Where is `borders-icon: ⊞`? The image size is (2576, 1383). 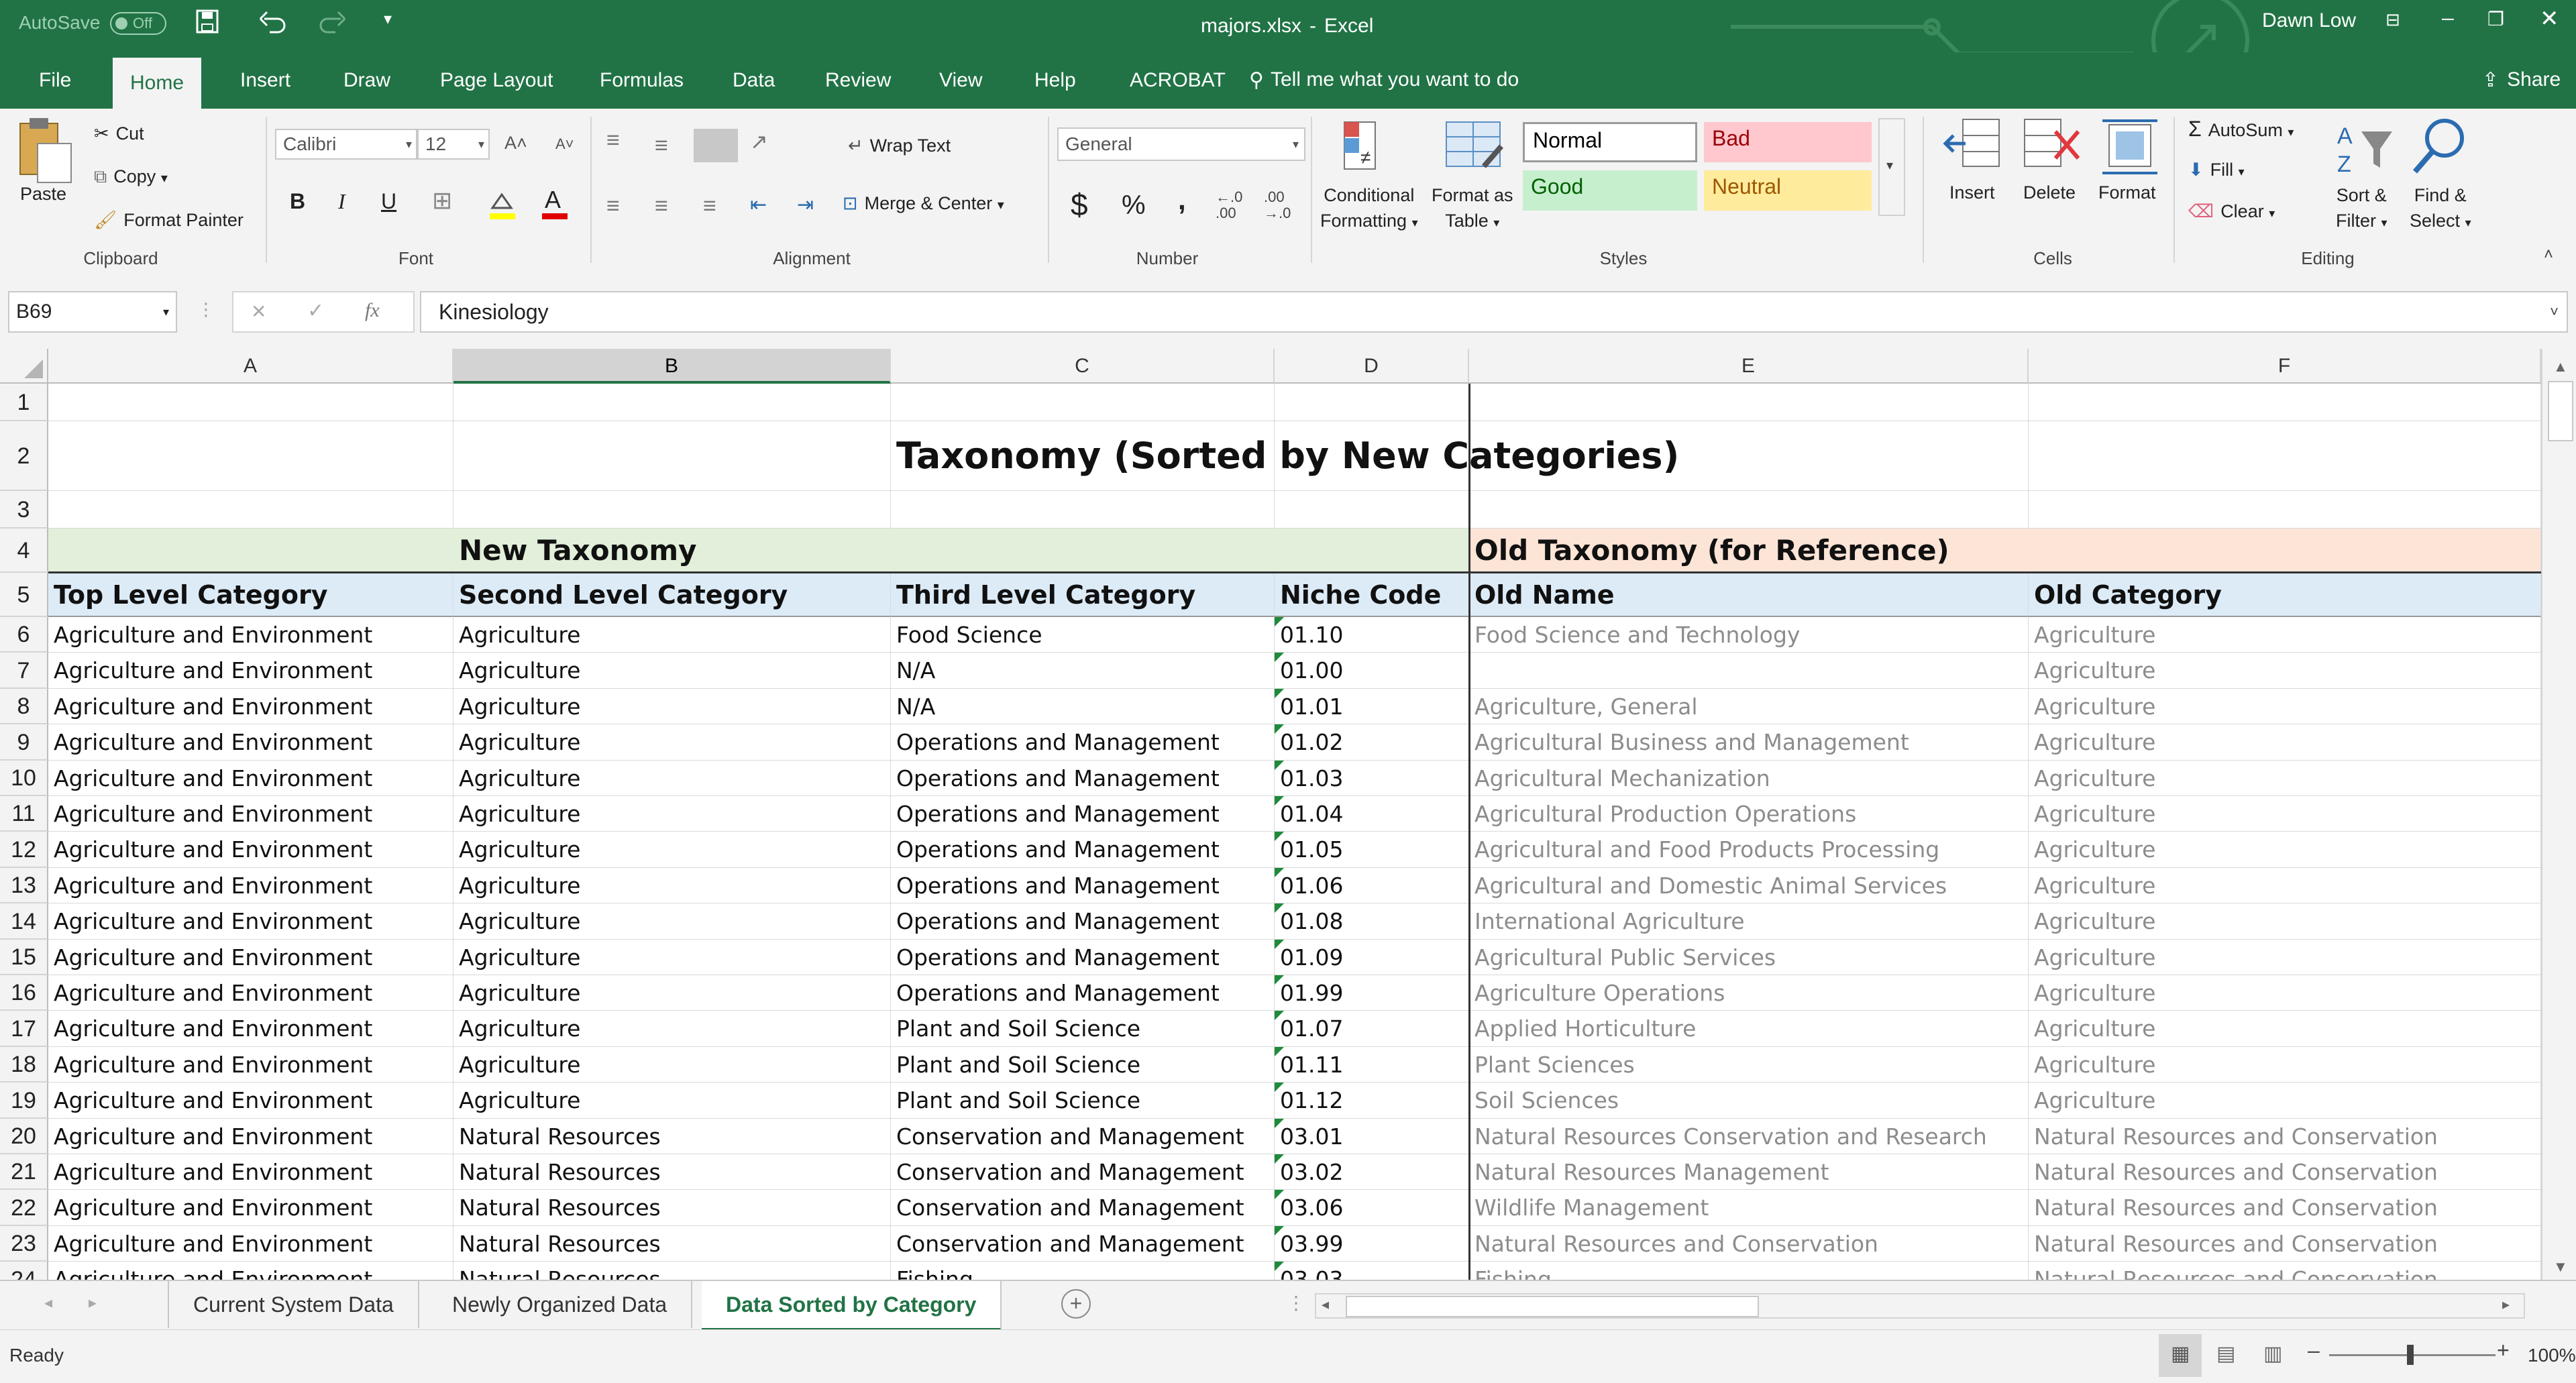 borders-icon: ⊞ is located at coordinates (442, 200).